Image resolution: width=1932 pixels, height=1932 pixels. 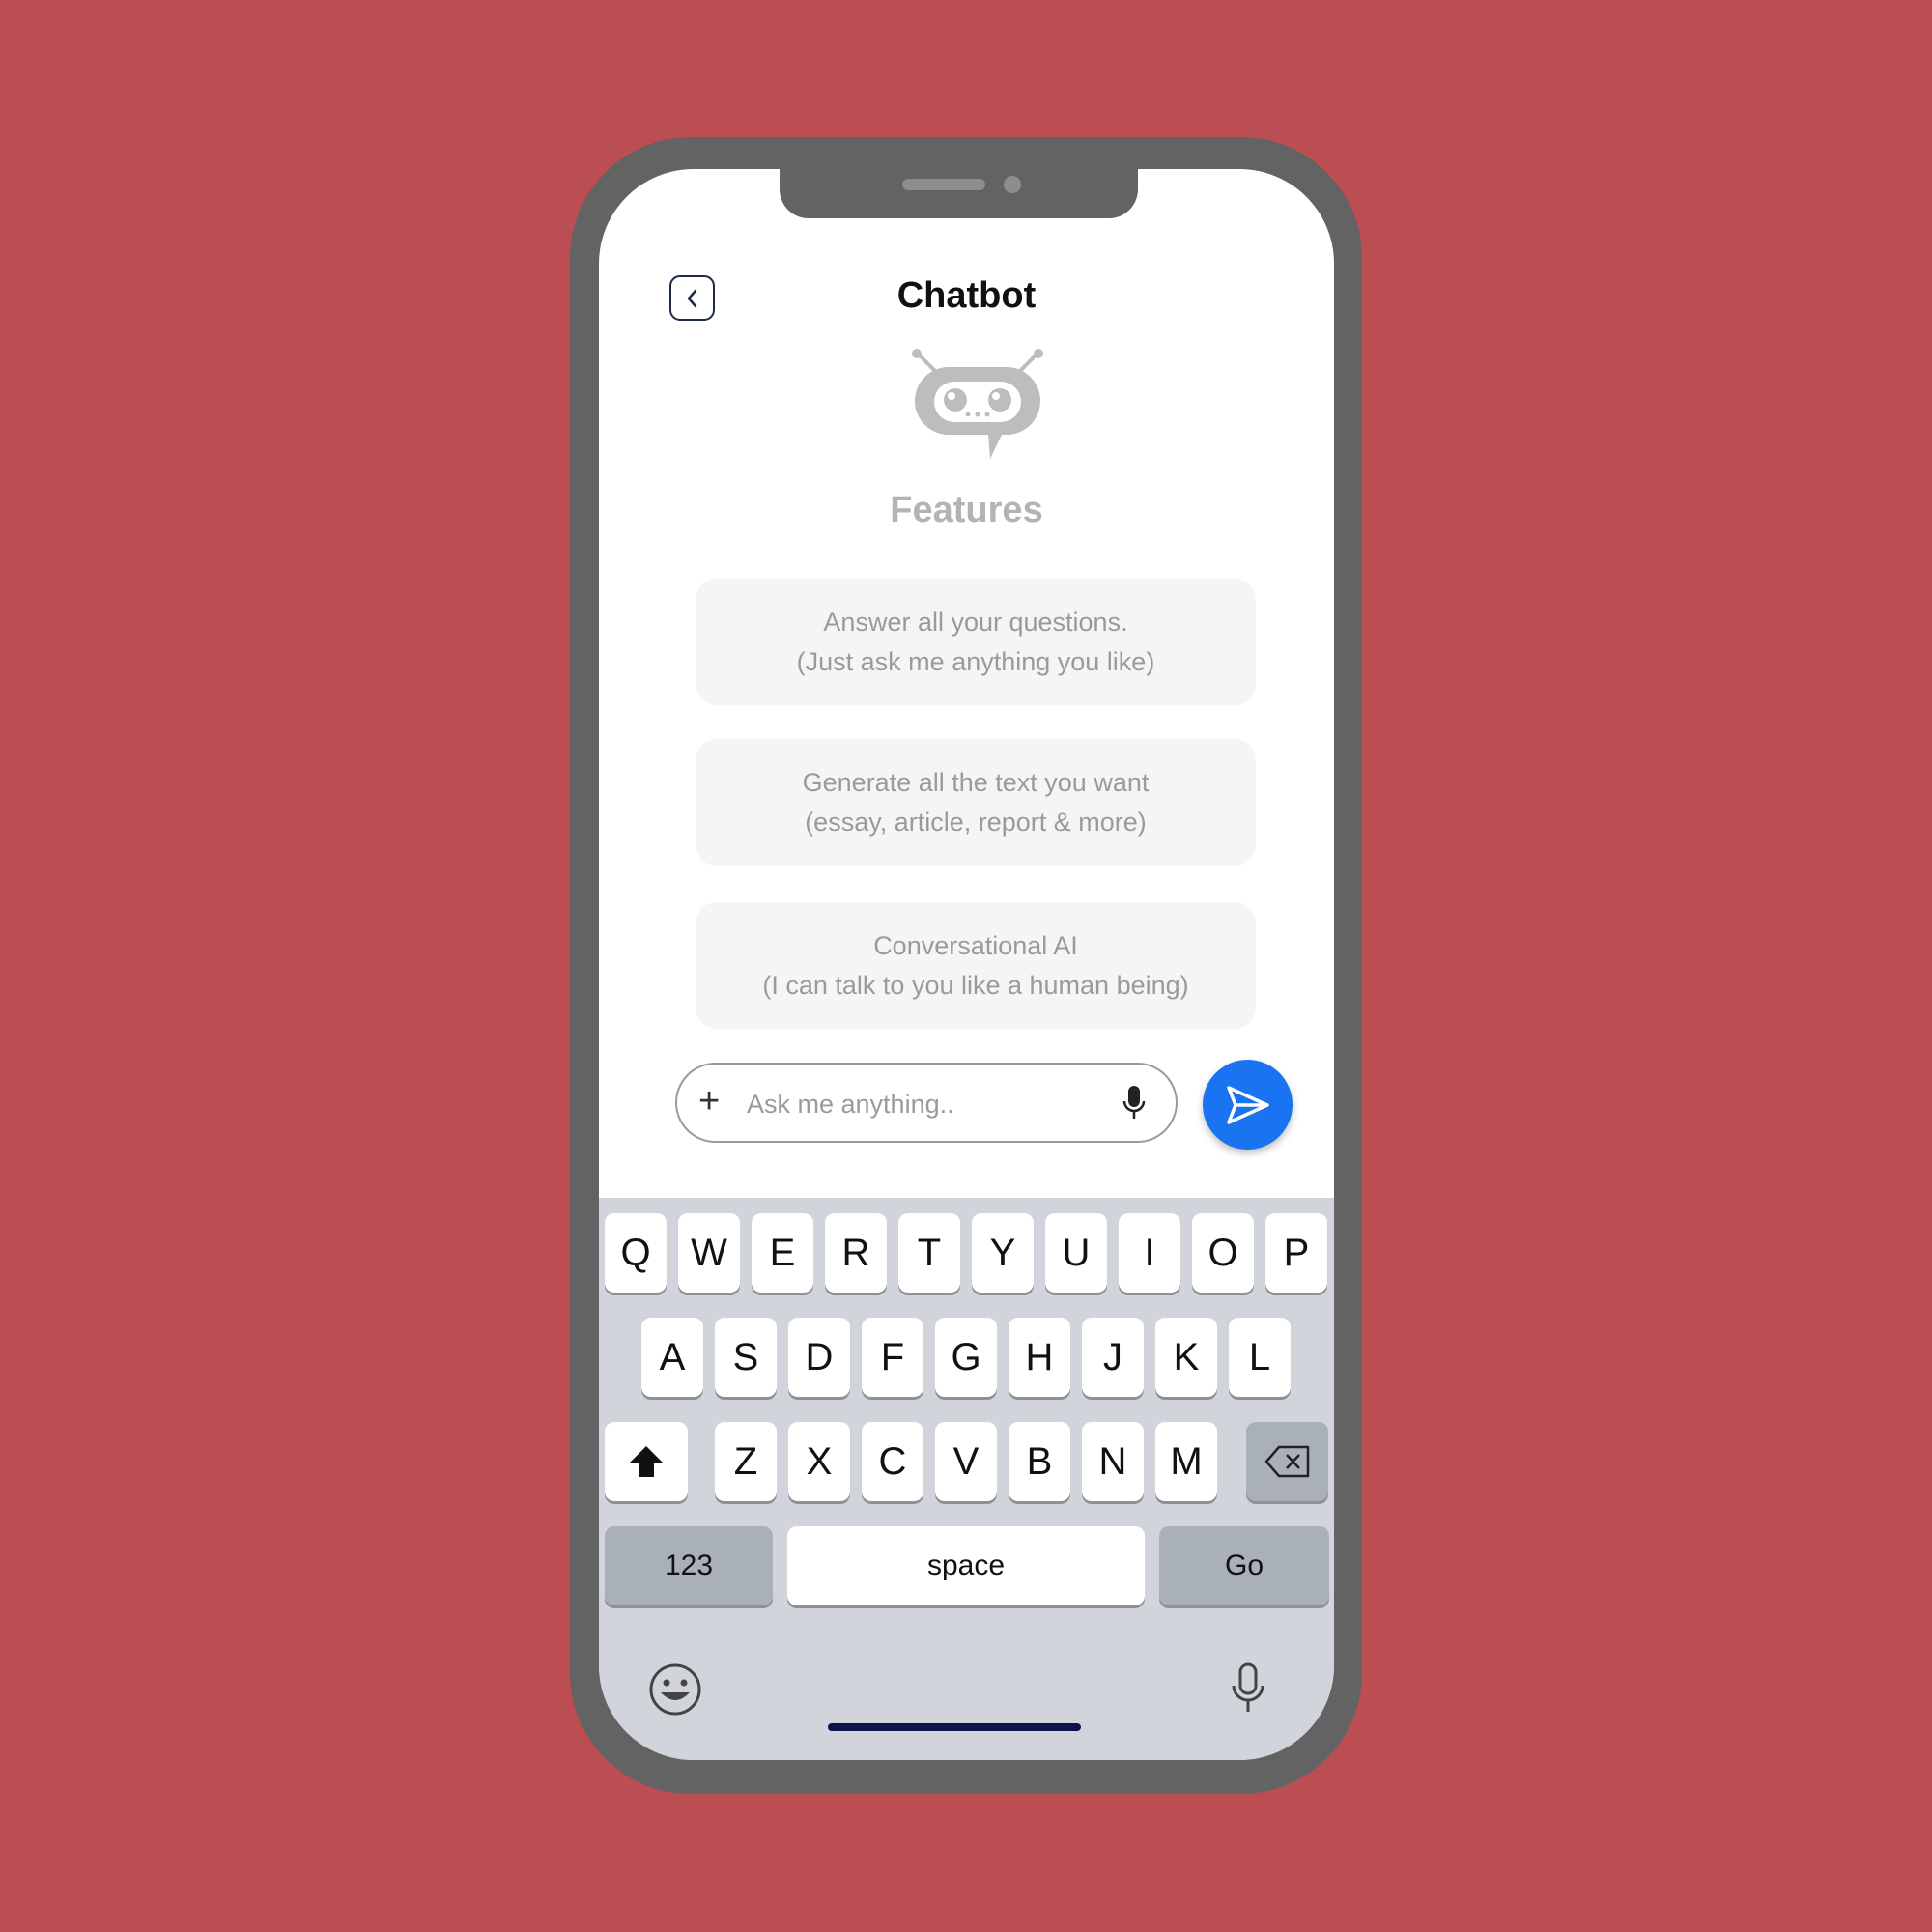 I want to click on chat-input, so click(x=925, y=1104).